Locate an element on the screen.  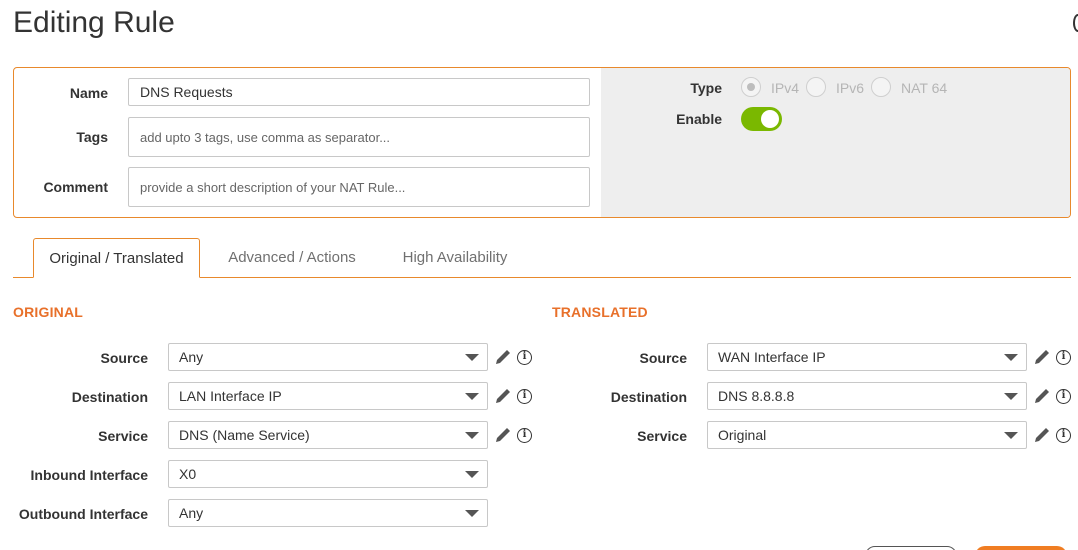
tab-high-availability: High Availability is located at coordinates (455, 258).